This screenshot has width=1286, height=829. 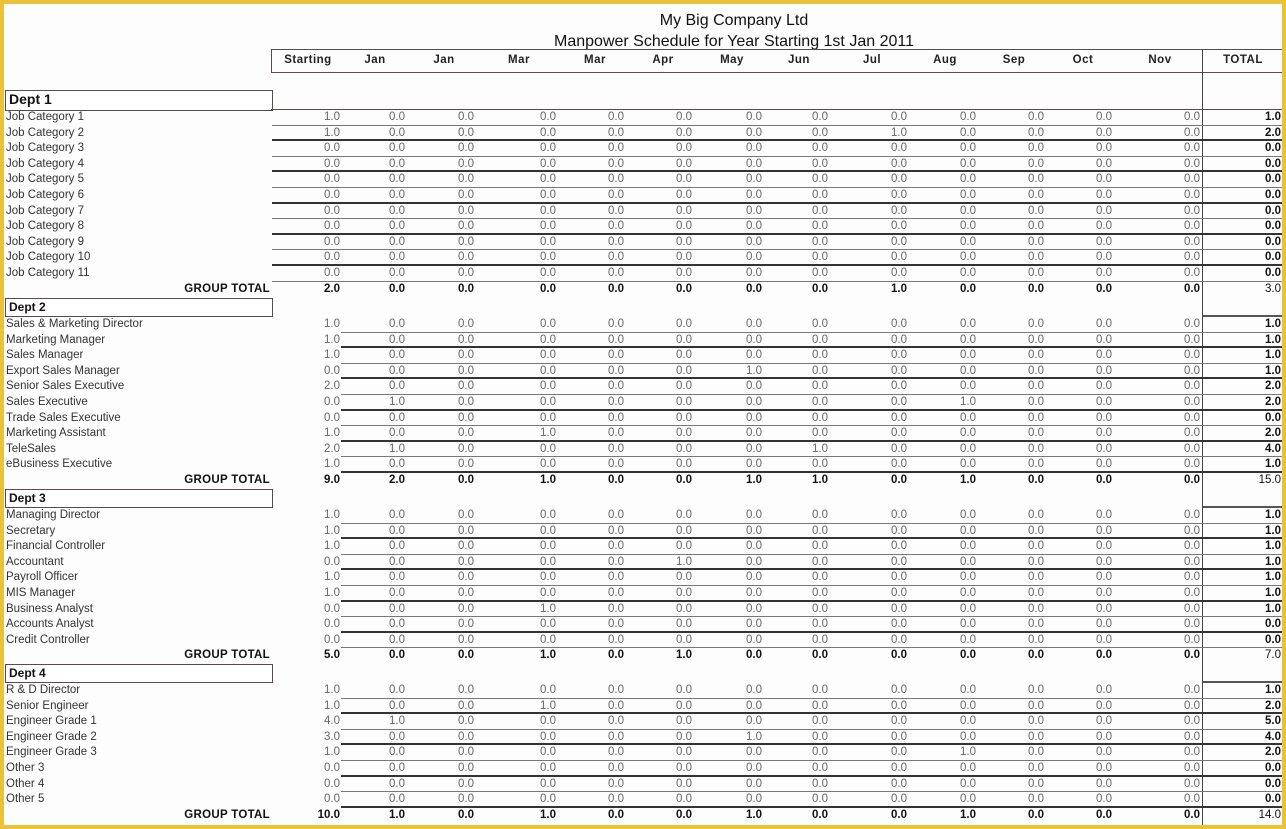 I want to click on row-total-cell: 2.0, so click(x=1261, y=706).